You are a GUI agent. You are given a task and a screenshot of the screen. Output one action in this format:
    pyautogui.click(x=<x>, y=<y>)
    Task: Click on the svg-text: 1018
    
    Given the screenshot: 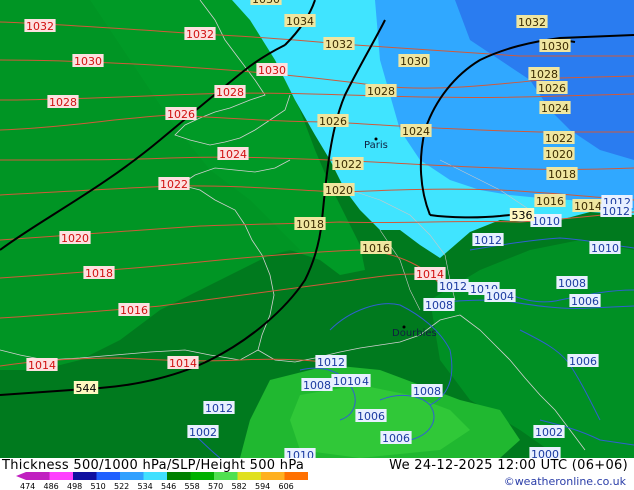 What is the action you would take?
    pyautogui.click(x=99, y=273)
    